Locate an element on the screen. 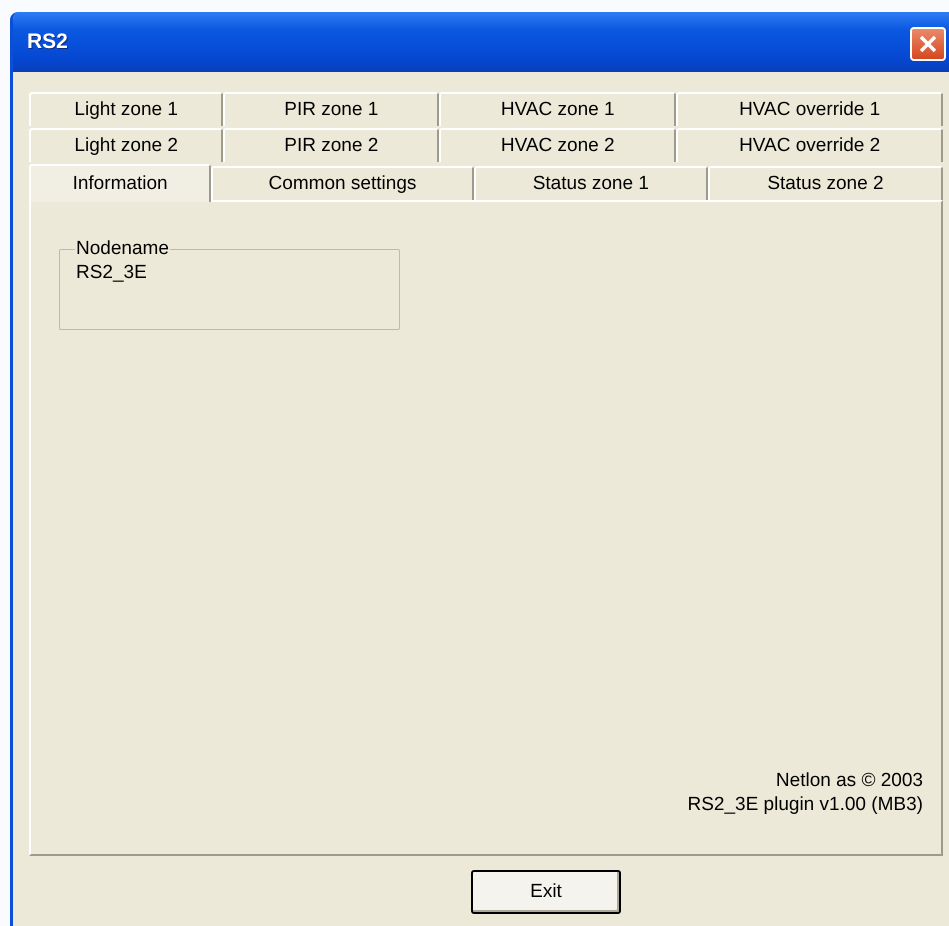 The height and width of the screenshot is (926, 949). tab: Light zone 1 is located at coordinates (126, 109).